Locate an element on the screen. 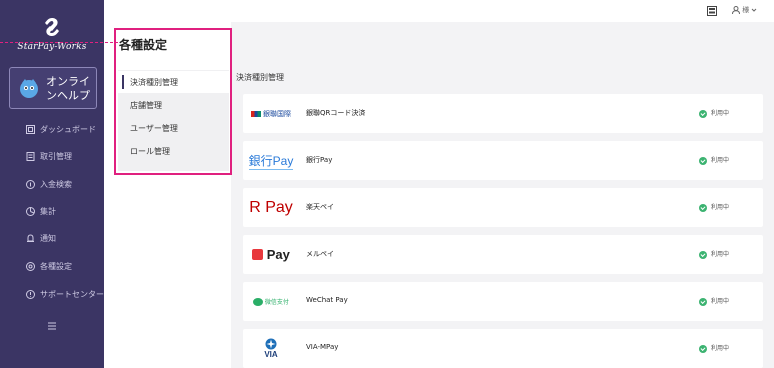 This screenshot has width=774, height=368. top-bar is located at coordinates (439, 11).